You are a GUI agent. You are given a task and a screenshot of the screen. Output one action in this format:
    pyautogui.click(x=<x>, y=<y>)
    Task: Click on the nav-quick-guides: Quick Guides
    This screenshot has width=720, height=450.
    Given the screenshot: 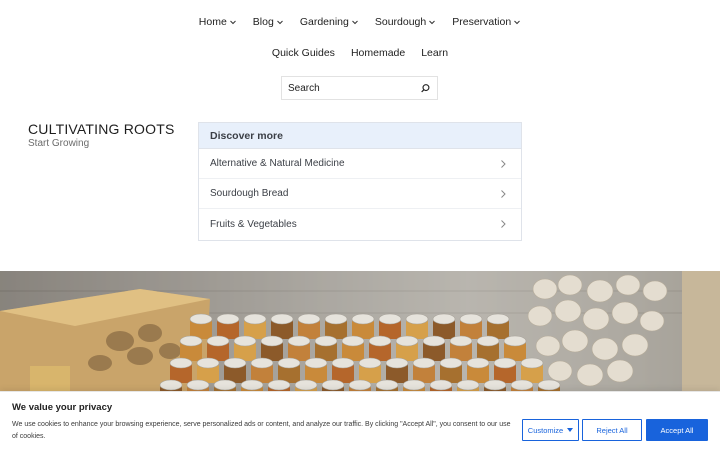 What is the action you would take?
    pyautogui.click(x=303, y=53)
    